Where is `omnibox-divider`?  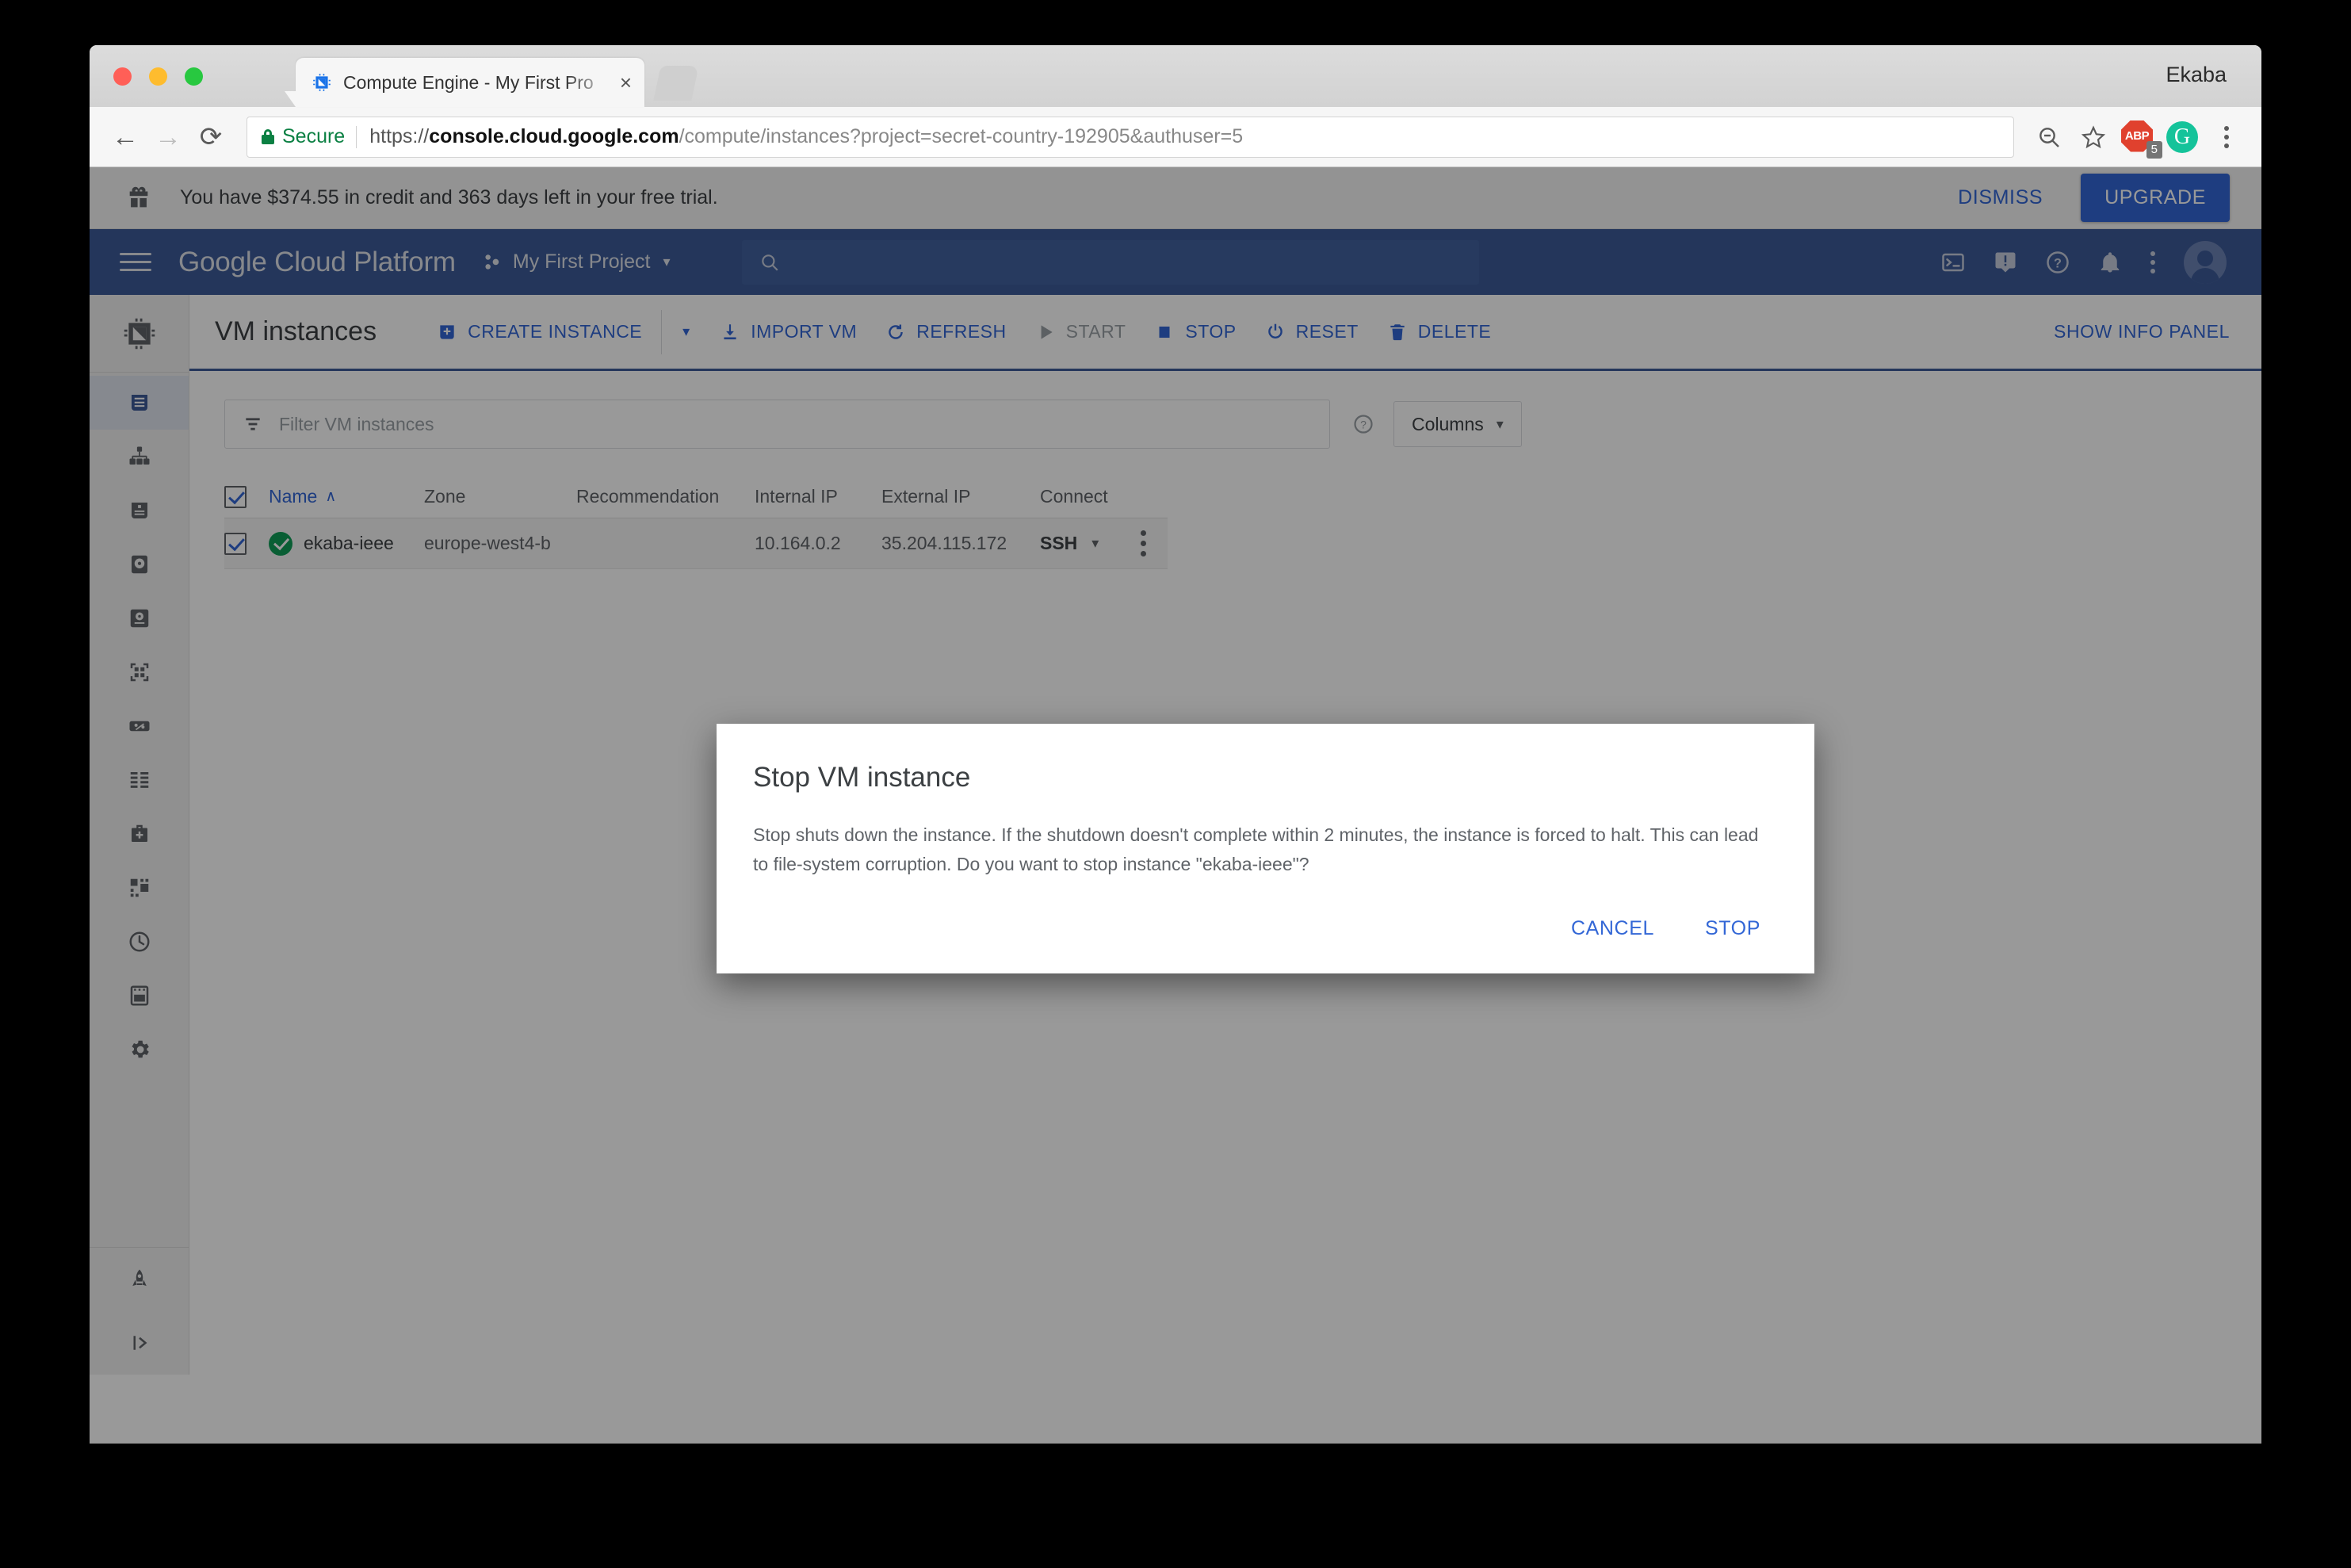
omnibox-divider is located at coordinates (356, 137).